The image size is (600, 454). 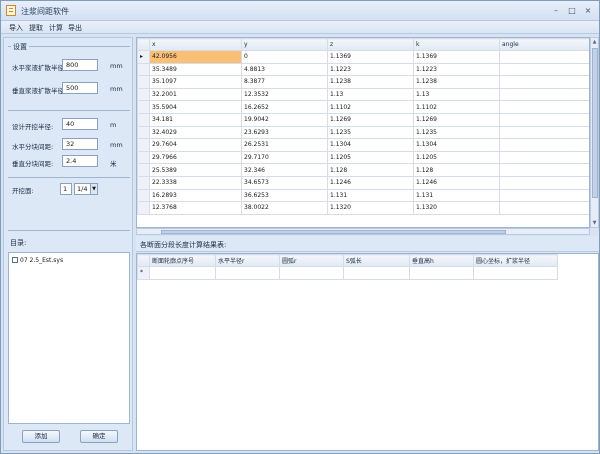 What do you see at coordinates (195, 157) in the screenshot?
I see `table-cell: 29.7966` at bounding box center [195, 157].